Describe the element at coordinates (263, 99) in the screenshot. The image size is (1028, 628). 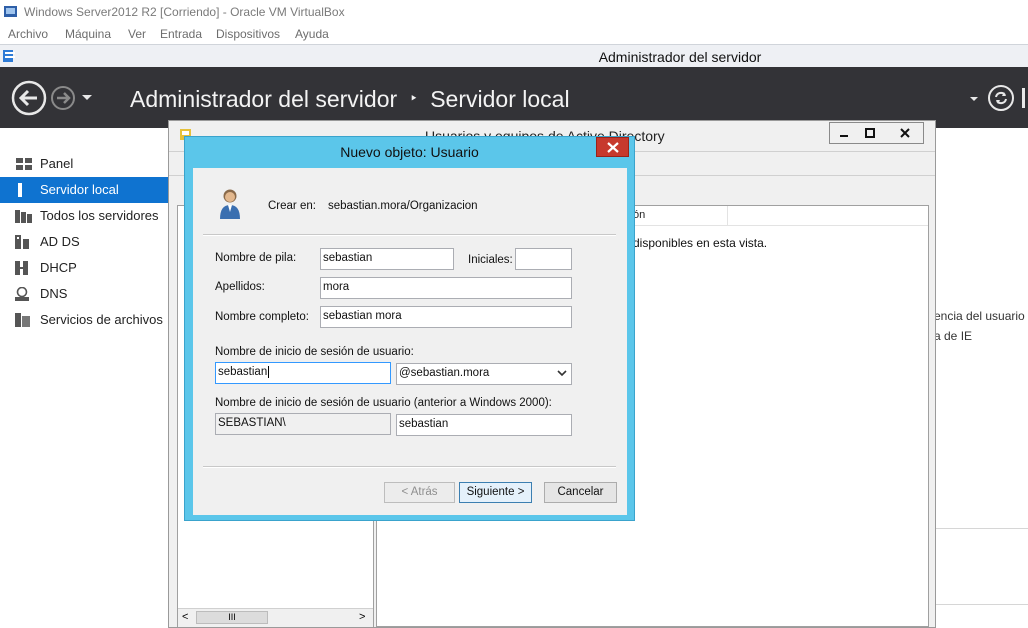
I see `breadcrumb-root: Administrador del servidor` at that location.